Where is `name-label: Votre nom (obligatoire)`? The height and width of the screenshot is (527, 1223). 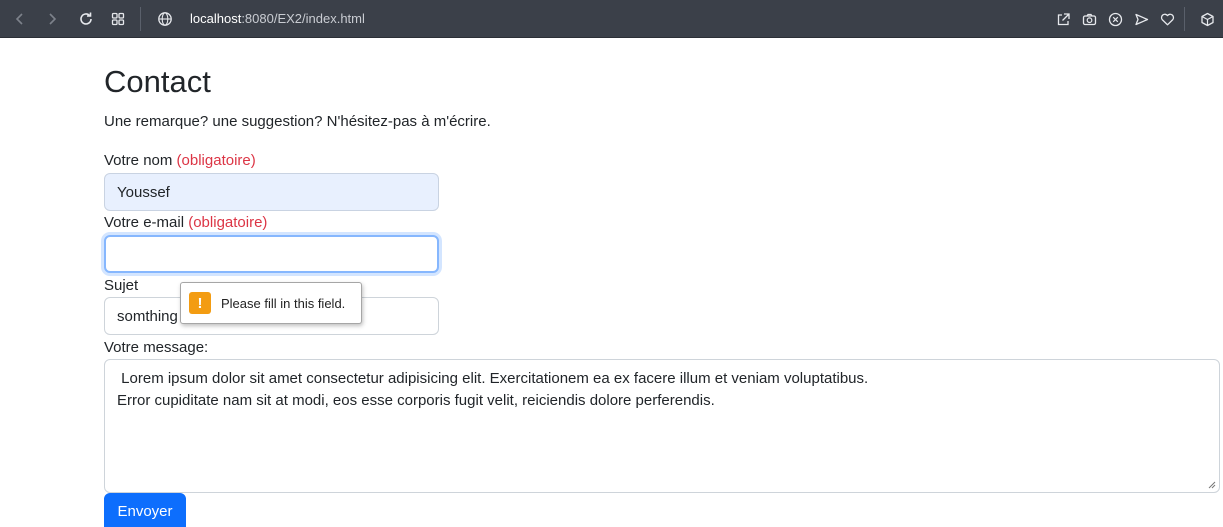
name-label: Votre nom (obligatoire) is located at coordinates (180, 160).